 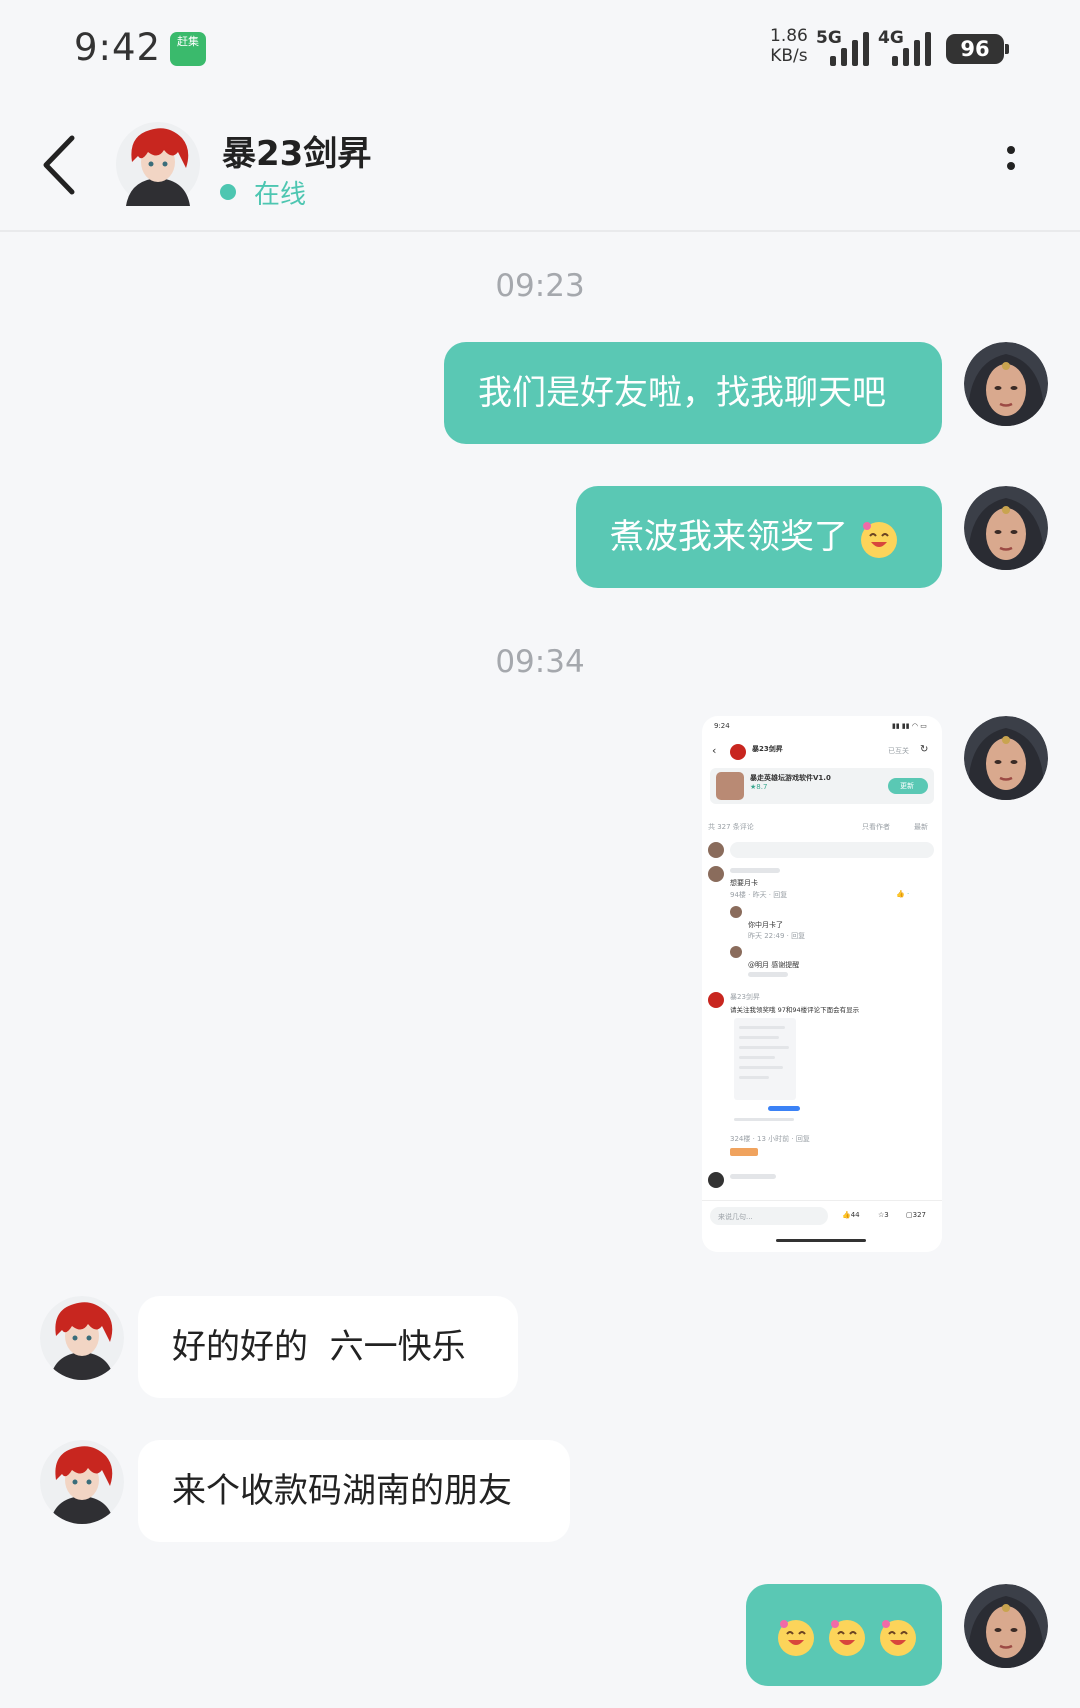 I want to click on shot-c4-meta: 324楼 · 13 小时前 · 回复, so click(x=770, y=1139).